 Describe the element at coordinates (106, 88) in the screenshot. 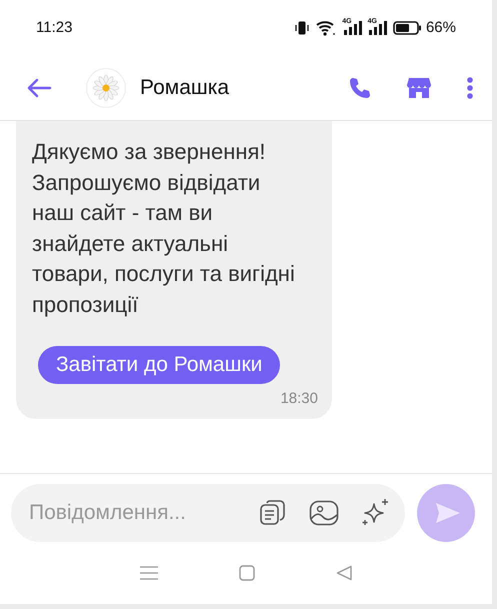

I see `avatar-daisy-icon` at that location.